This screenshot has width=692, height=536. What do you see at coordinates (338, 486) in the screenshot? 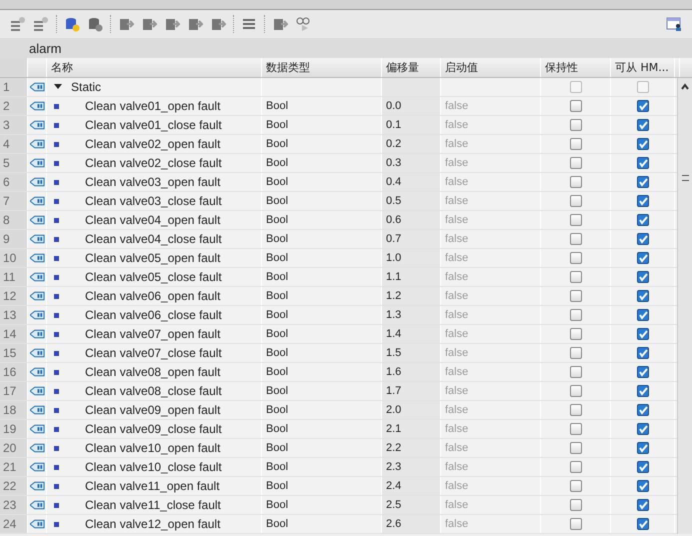
I see `table-row: 22 Clean valve11_open fault Bool 2.4 false` at bounding box center [338, 486].